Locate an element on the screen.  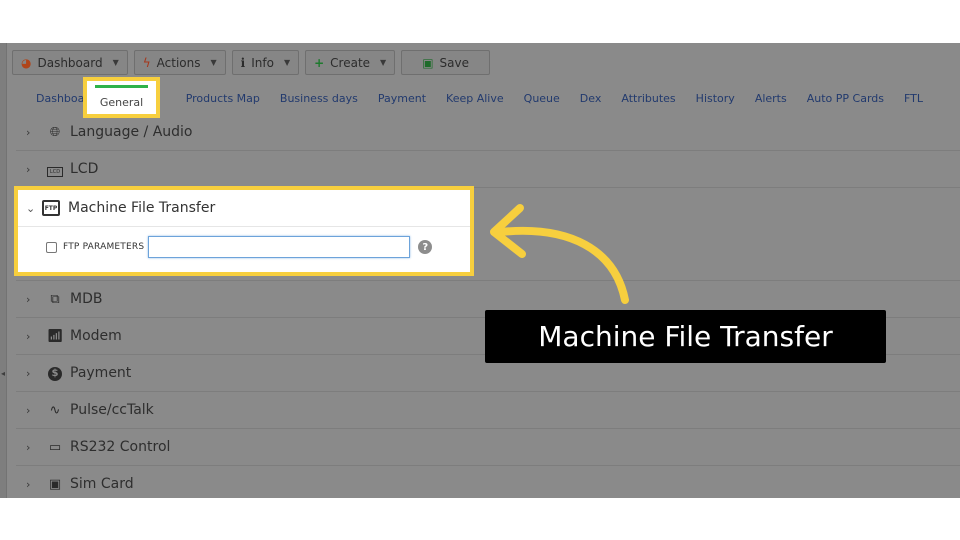
dashboard-dropdown-button: ◕ Dashboard ▼ is located at coordinates (70, 62).